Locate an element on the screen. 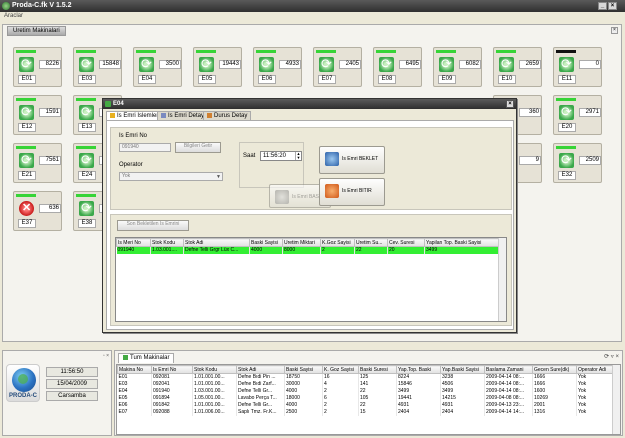 The height and width of the screenshot is (438, 625). list-cell: 092088 is located at coordinates (172, 412).